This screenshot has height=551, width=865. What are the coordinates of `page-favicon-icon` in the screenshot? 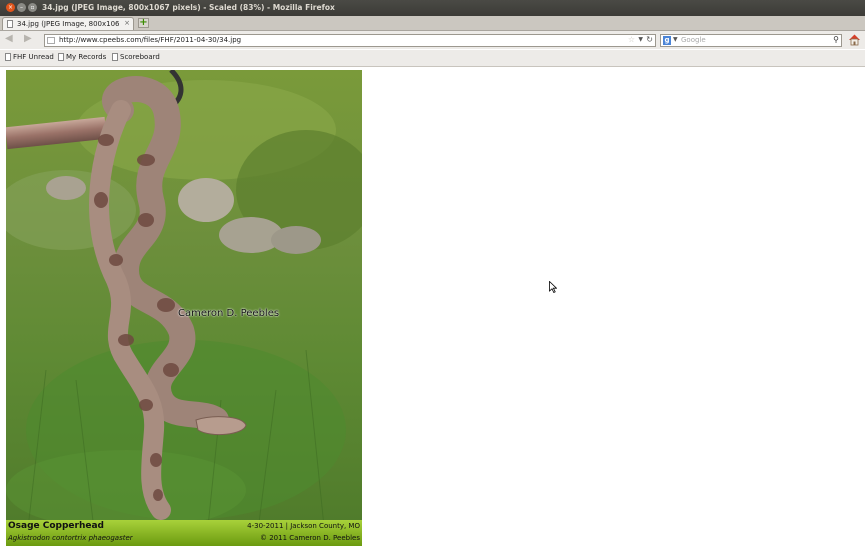 It's located at (10, 24).